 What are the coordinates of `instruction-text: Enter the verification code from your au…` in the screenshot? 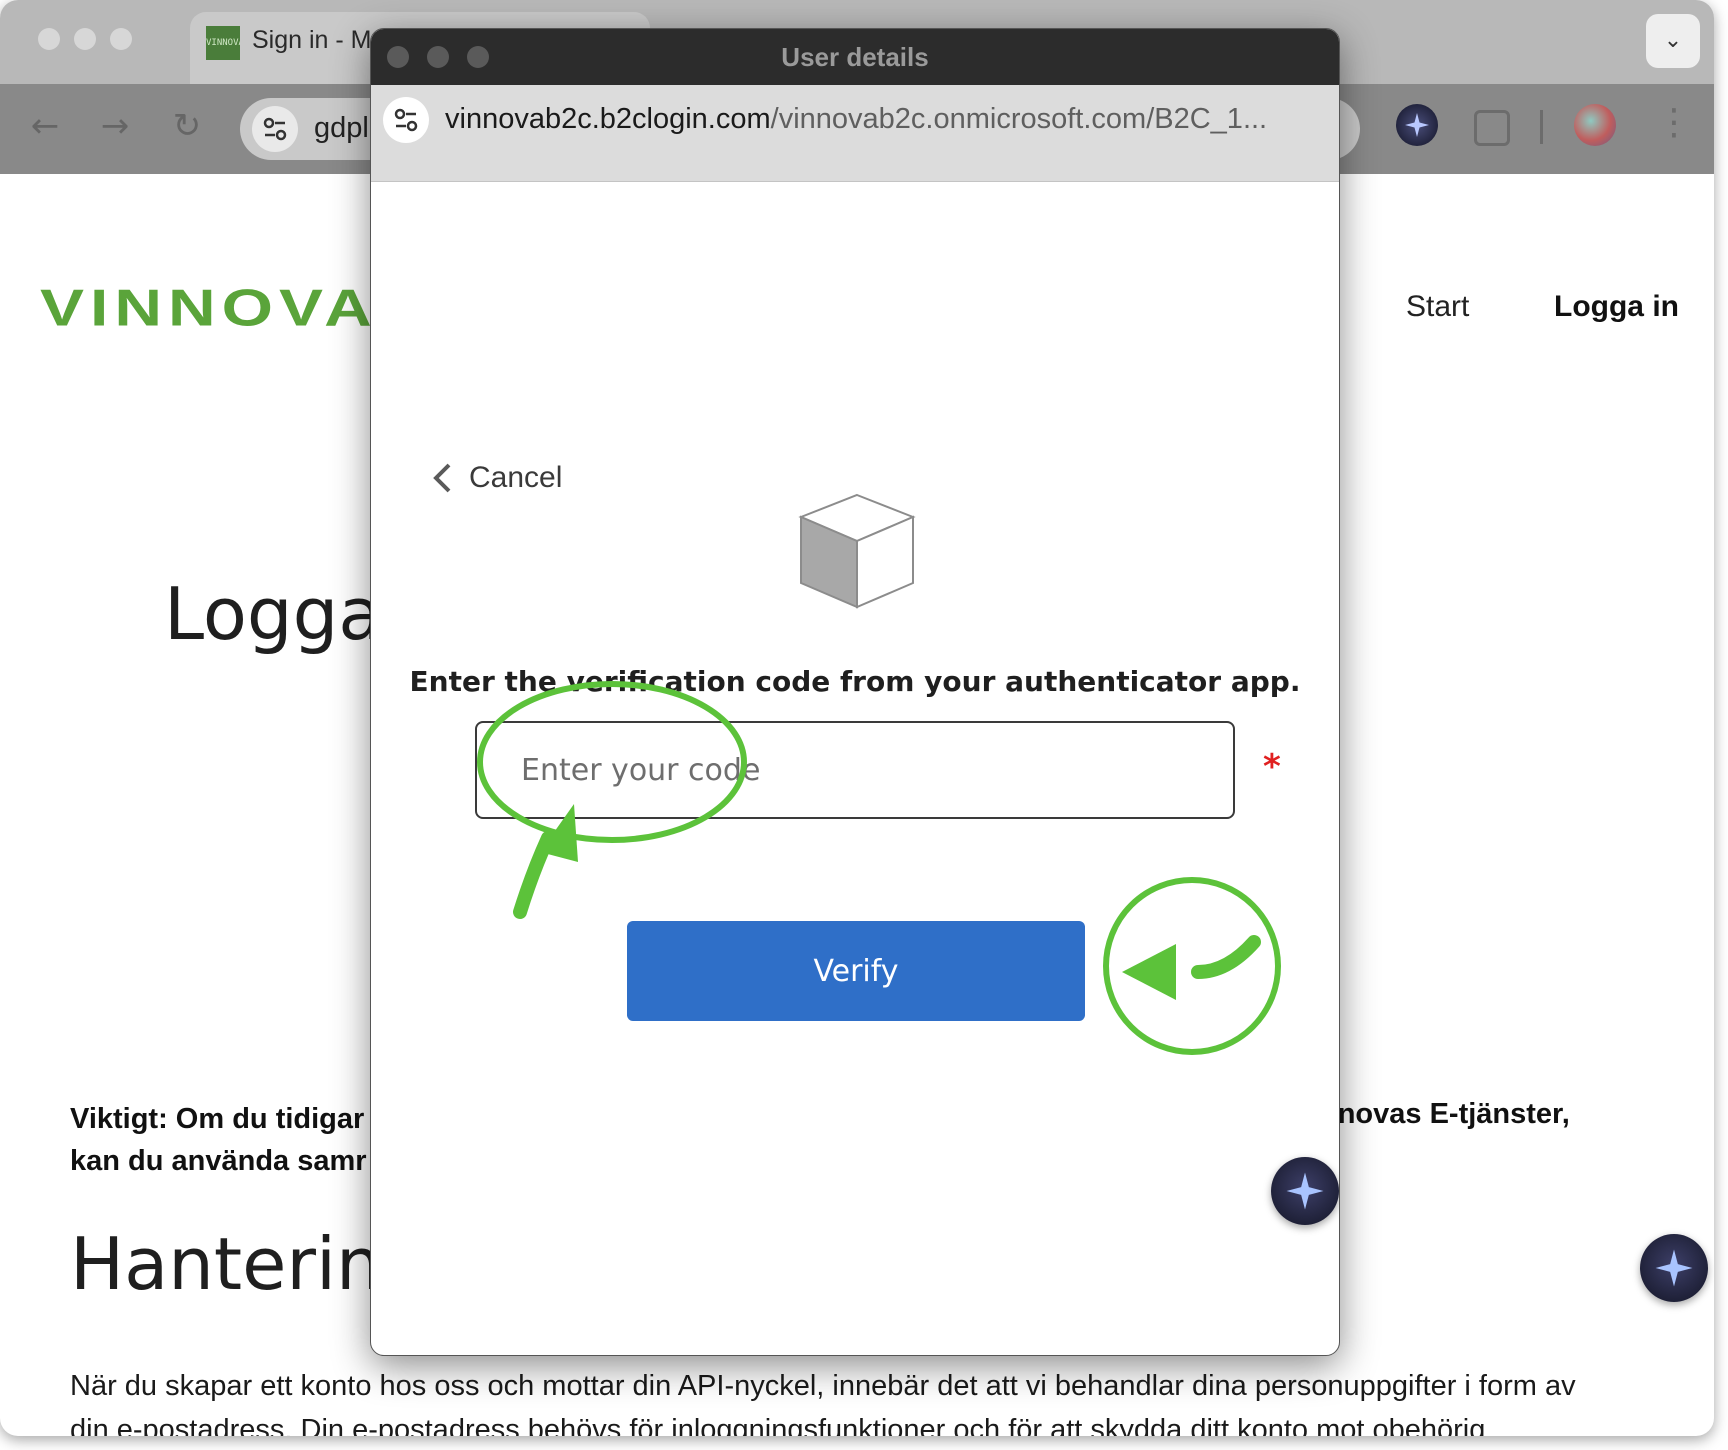 It's located at (855, 681).